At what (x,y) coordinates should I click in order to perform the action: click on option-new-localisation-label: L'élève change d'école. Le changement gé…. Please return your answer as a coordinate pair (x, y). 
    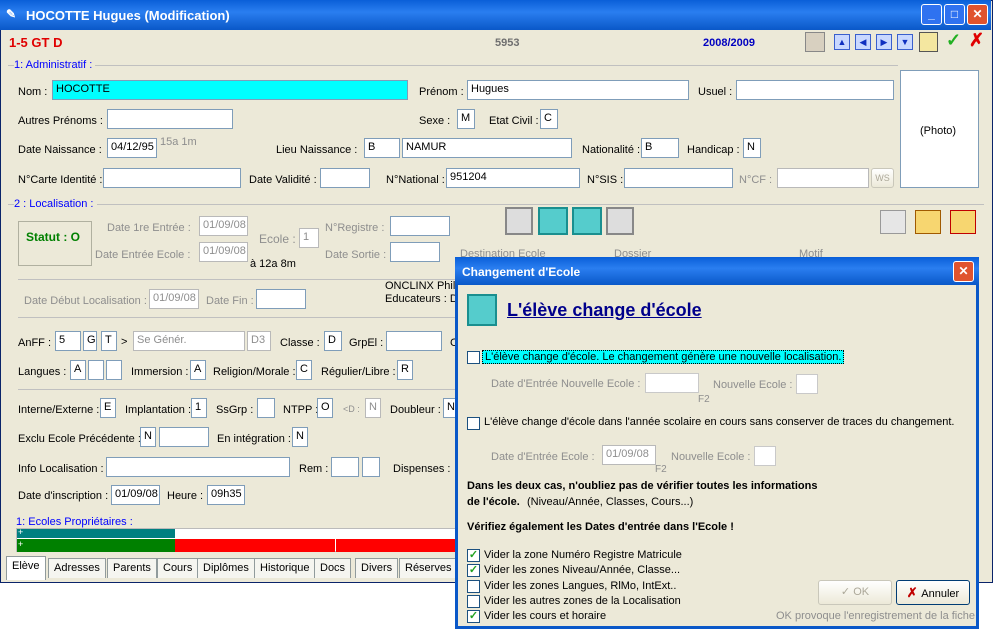
    Looking at the image, I should click on (663, 357).